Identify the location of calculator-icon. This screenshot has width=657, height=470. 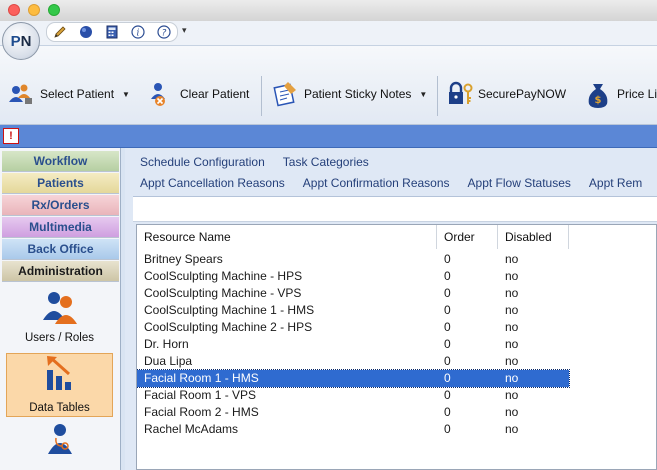
(112, 32).